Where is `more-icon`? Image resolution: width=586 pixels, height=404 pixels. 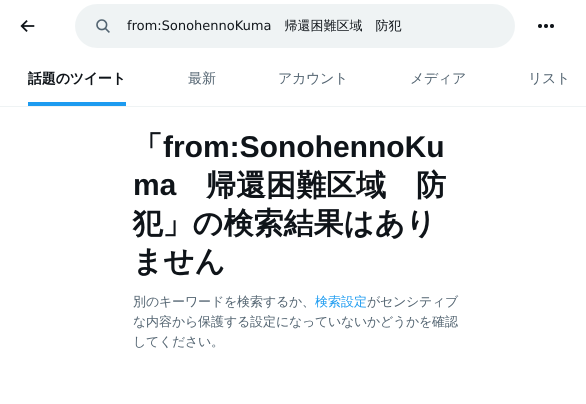
more-icon is located at coordinates (546, 26).